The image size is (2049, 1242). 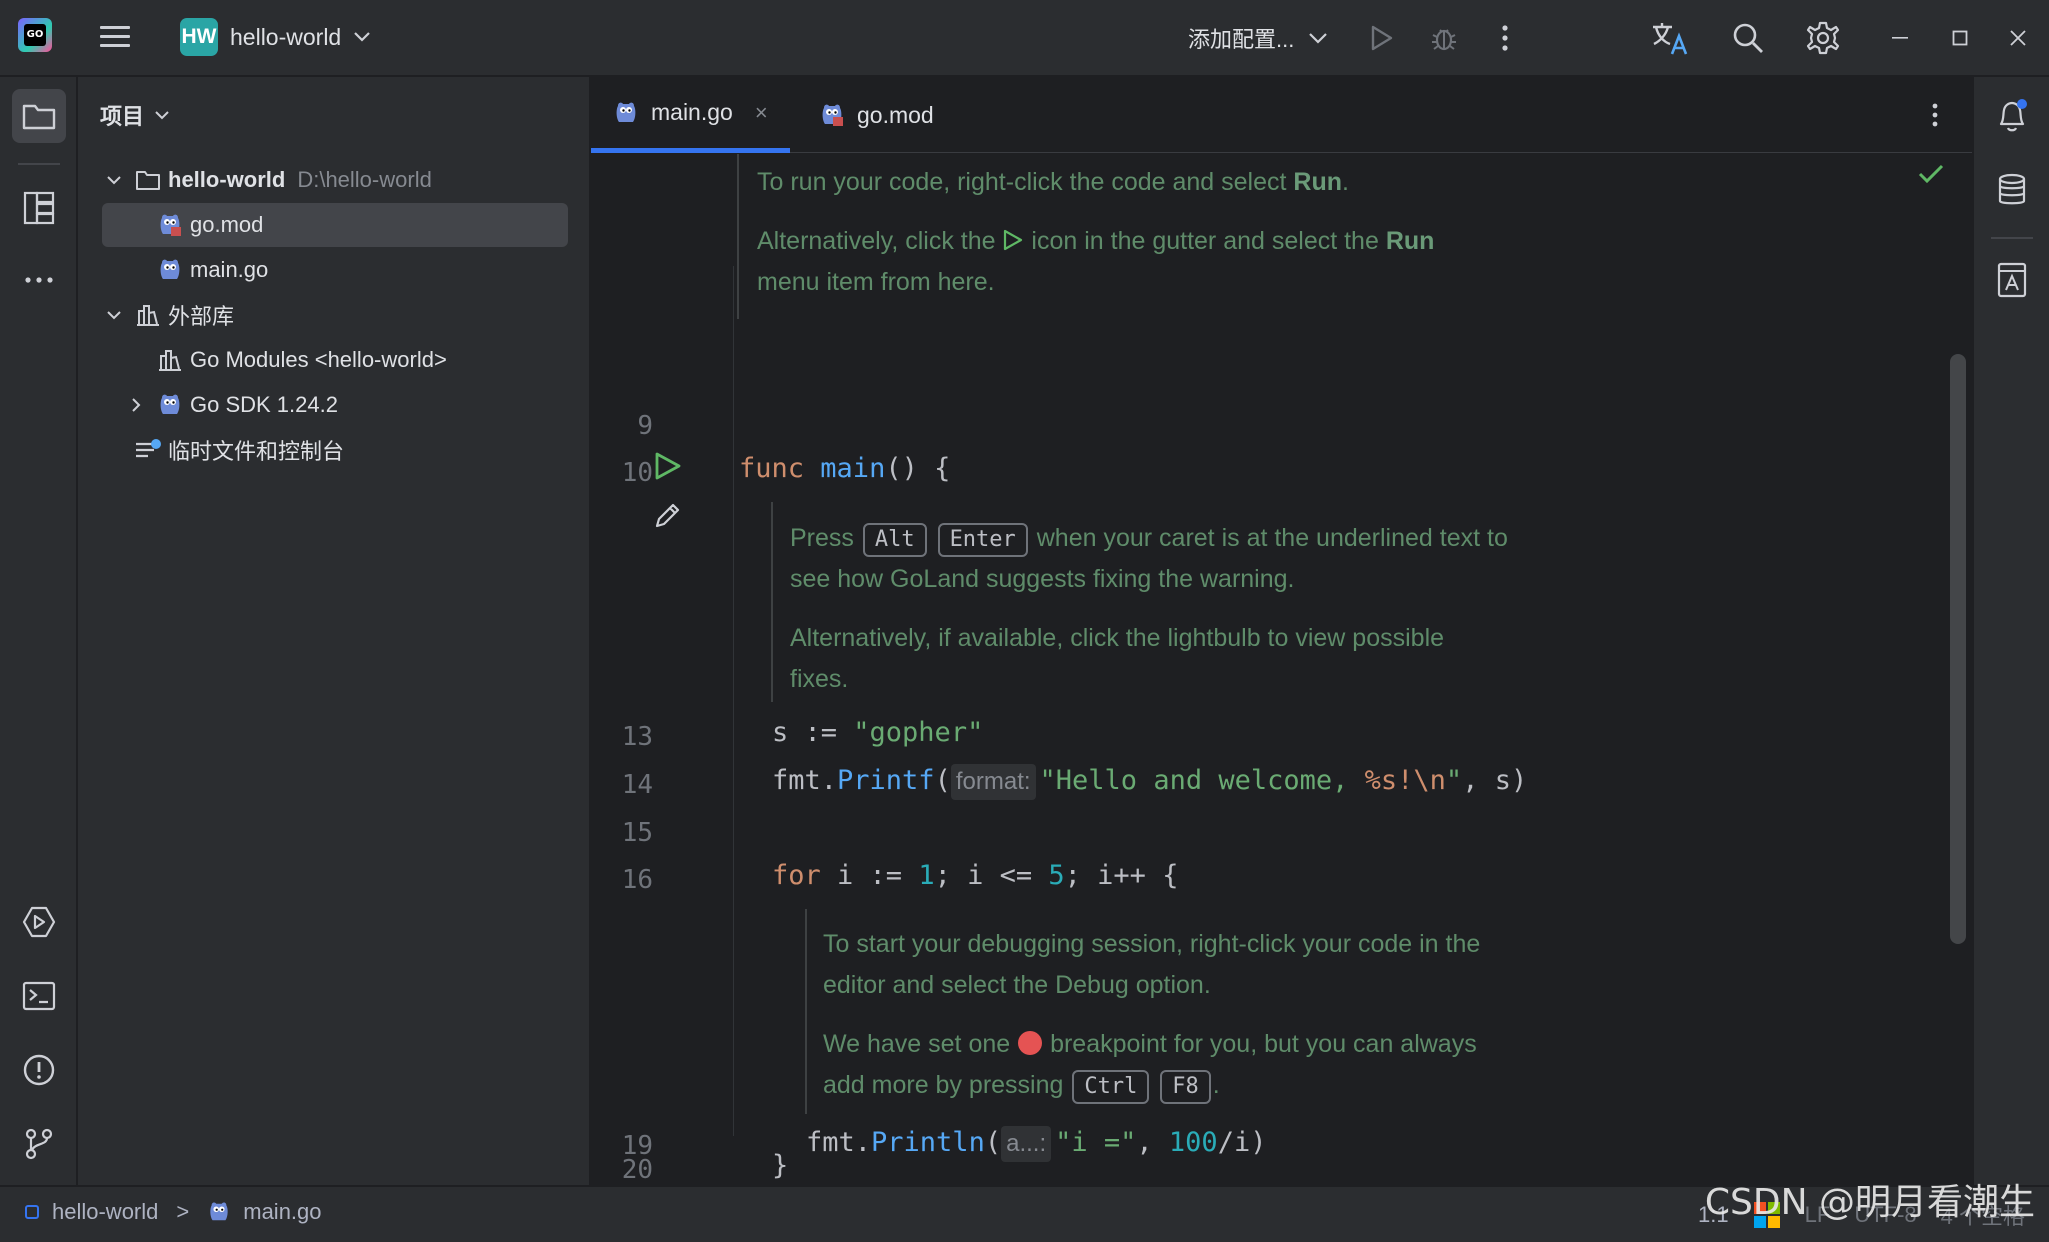 I want to click on hamburger-menu-icon, so click(x=115, y=37).